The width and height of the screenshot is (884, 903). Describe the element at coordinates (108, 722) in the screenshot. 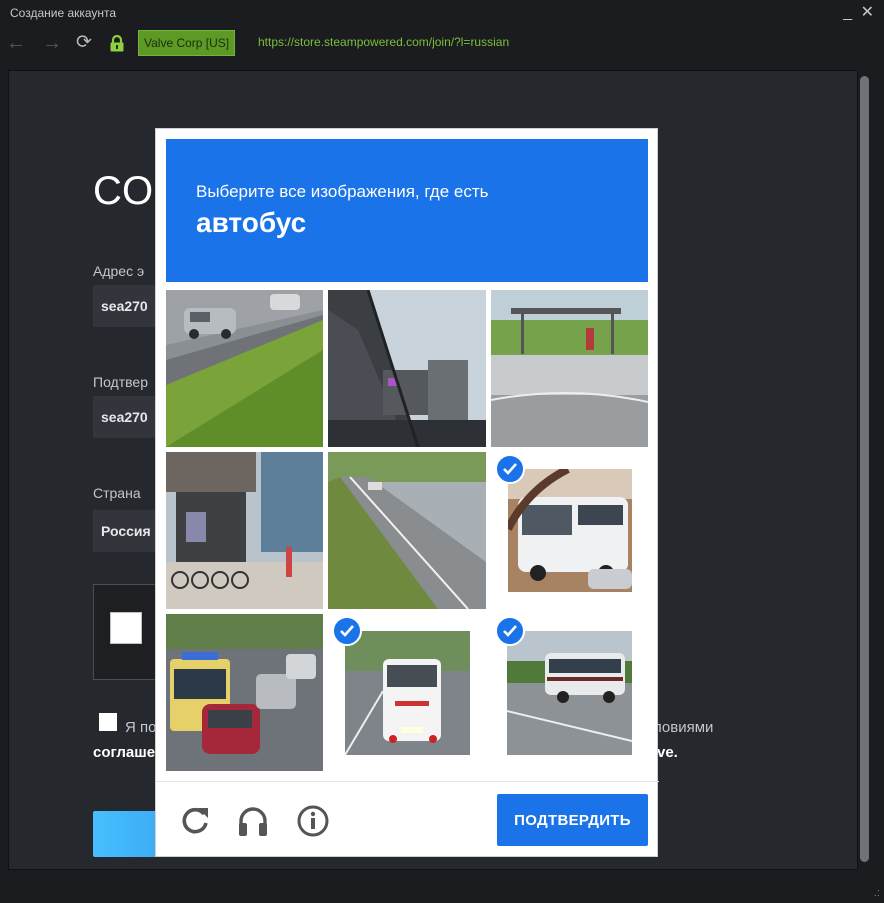

I see `agree-checkbox` at that location.